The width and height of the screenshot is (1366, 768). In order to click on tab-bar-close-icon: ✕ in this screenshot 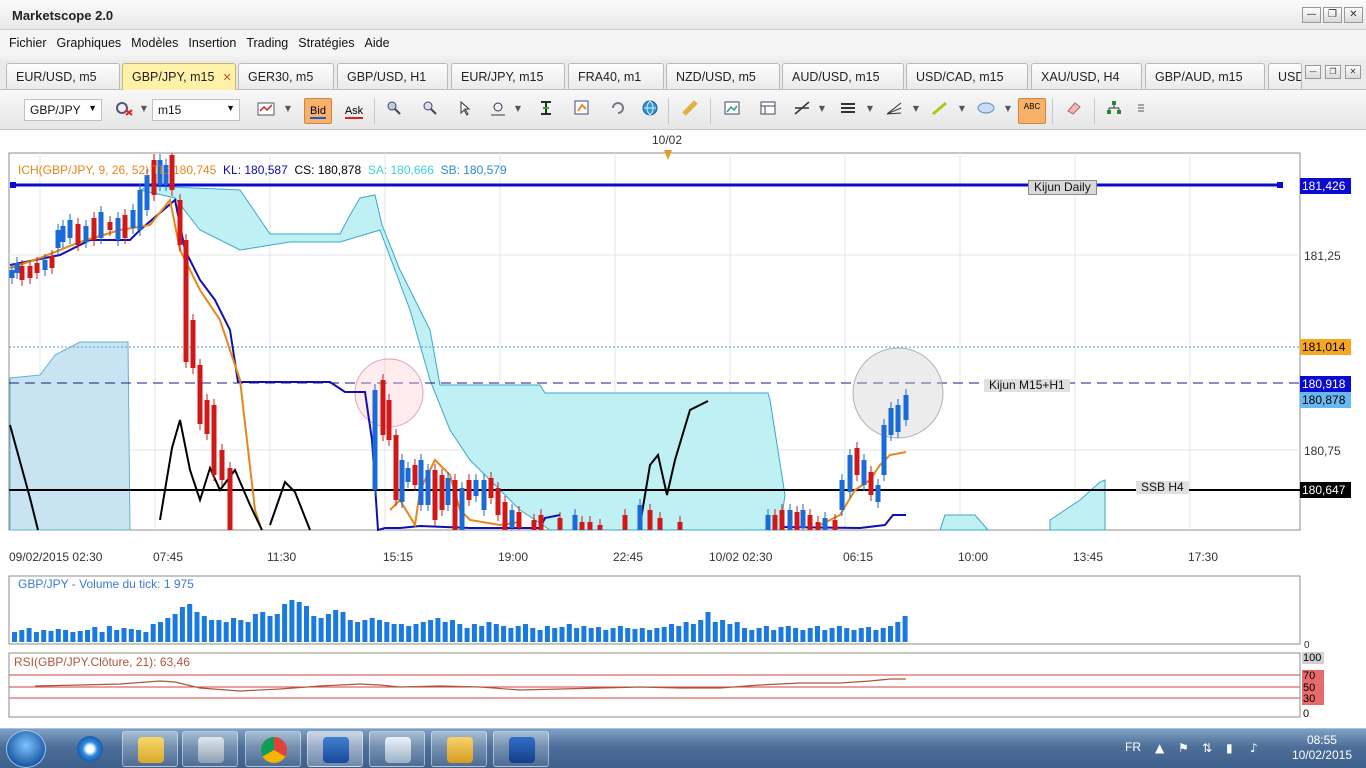, I will do `click(1353, 72)`.